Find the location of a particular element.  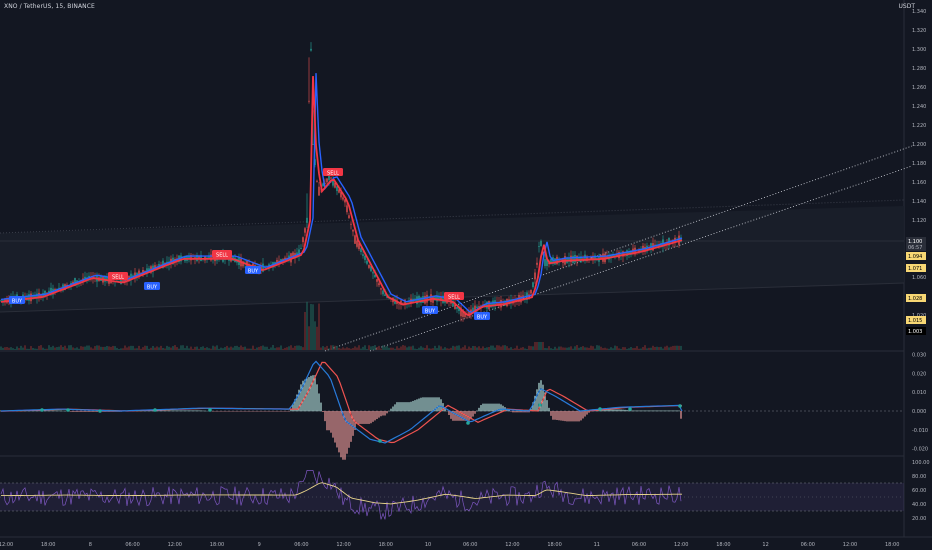

macd-tick-label: 0.000 is located at coordinates (919, 412).